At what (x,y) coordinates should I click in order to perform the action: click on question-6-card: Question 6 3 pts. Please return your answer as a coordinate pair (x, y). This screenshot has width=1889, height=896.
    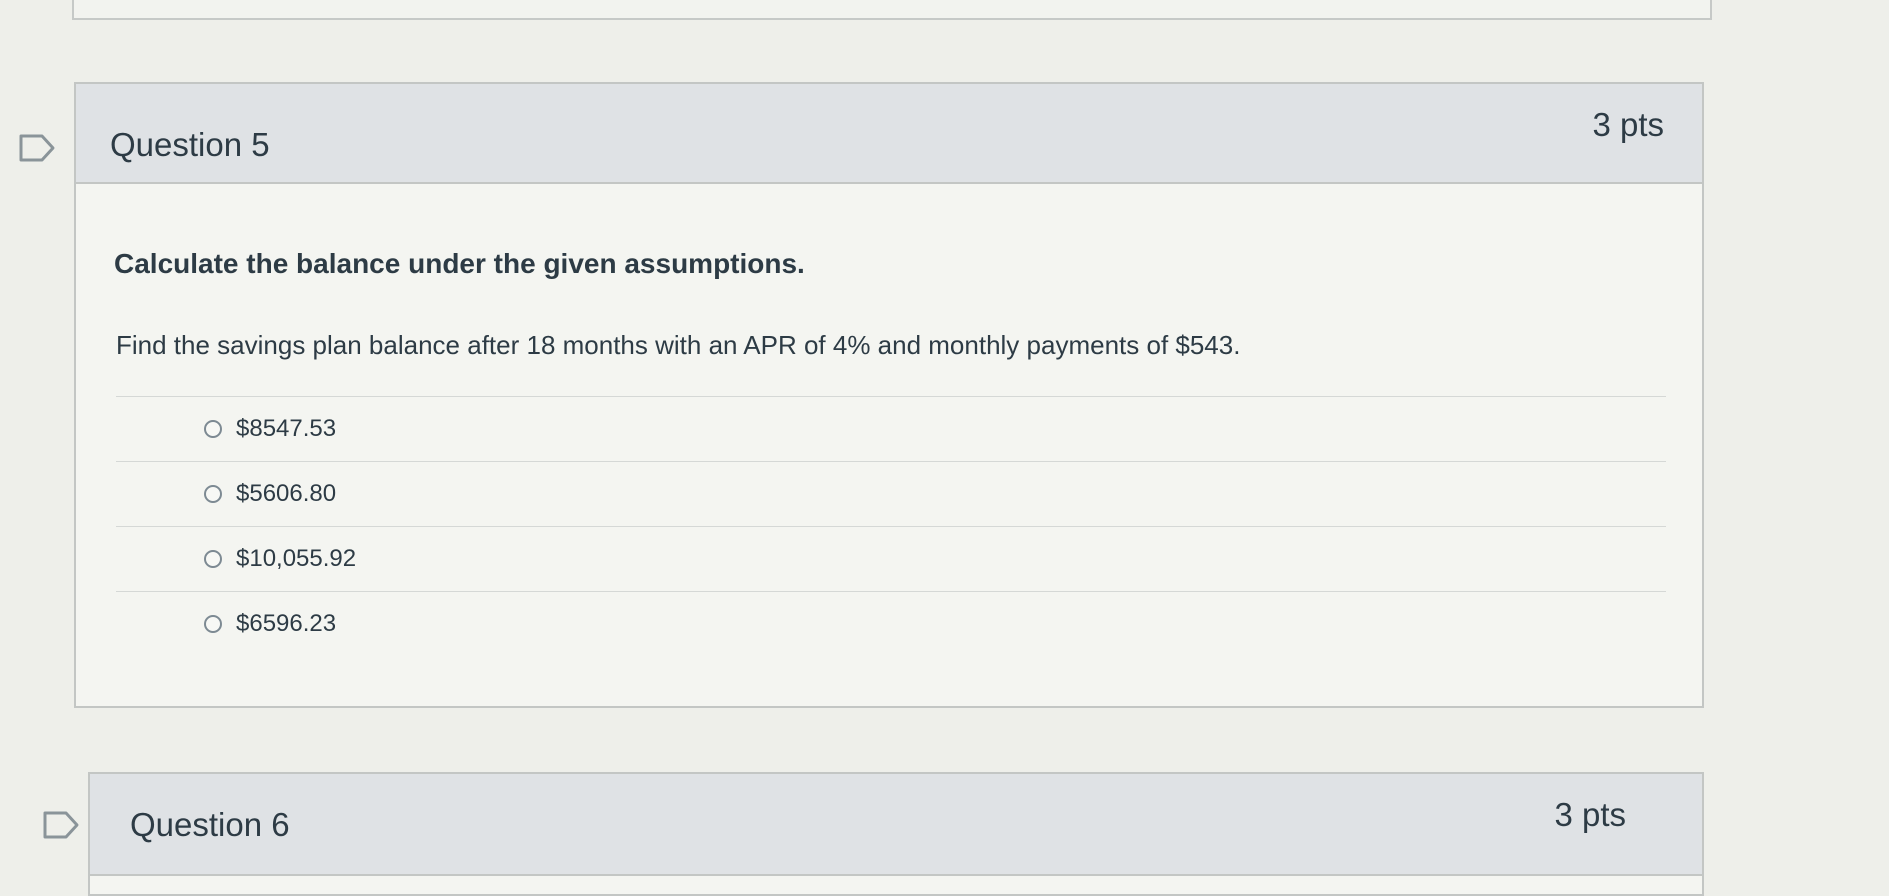
    Looking at the image, I should click on (896, 834).